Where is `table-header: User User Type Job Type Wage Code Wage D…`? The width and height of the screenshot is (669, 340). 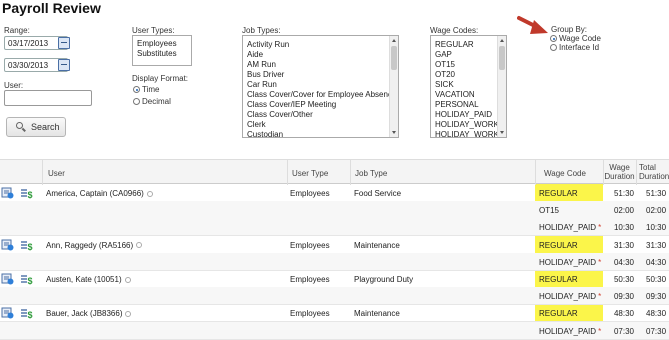
table-header: User User Type Job Type Wage Code Wage D… is located at coordinates (334, 172).